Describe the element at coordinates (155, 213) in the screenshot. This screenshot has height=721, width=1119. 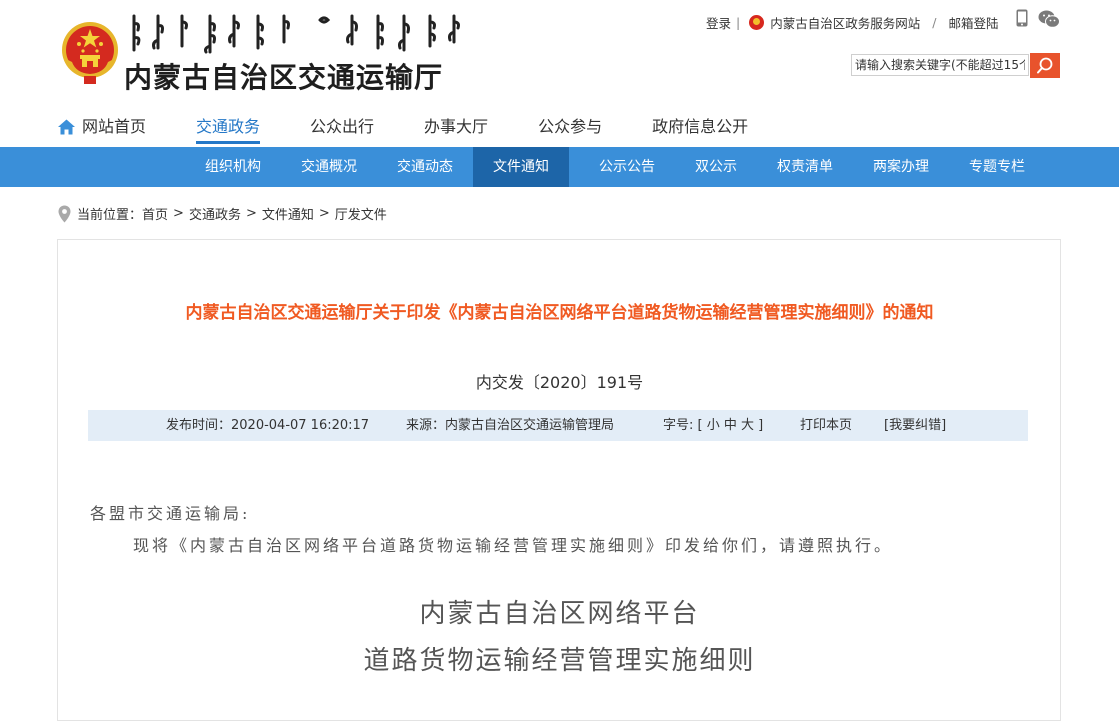
I see `breadcrumb-item-home: 首页` at that location.